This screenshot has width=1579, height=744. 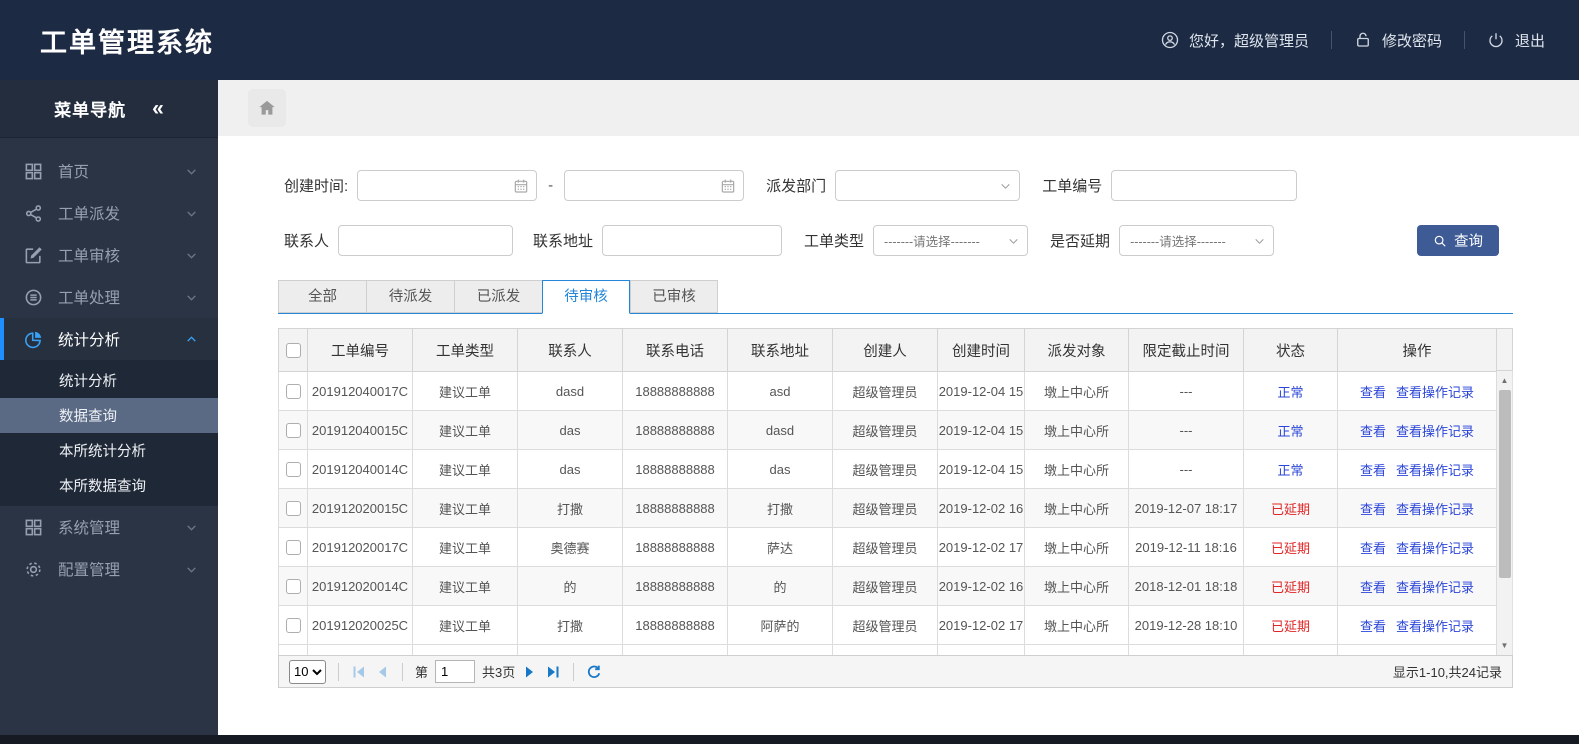 I want to click on select-all-checkbox, so click(x=293, y=350).